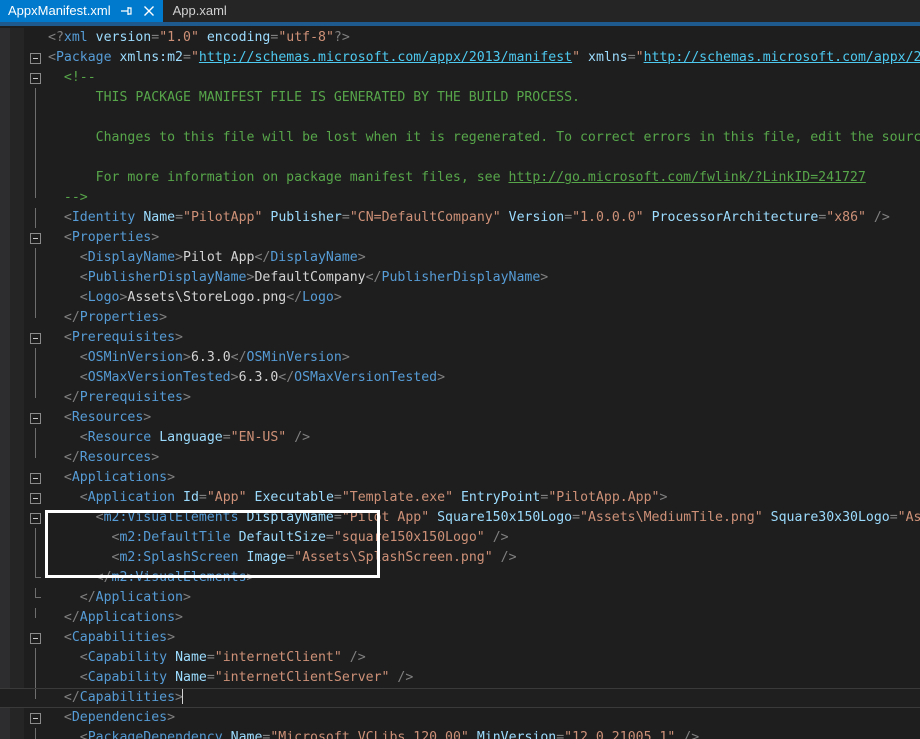  I want to click on close-icon, so click(149, 11).